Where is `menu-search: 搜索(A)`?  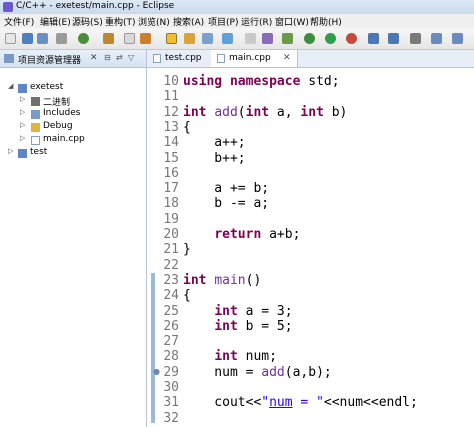
menu-search: 搜索(A) is located at coordinates (188, 21).